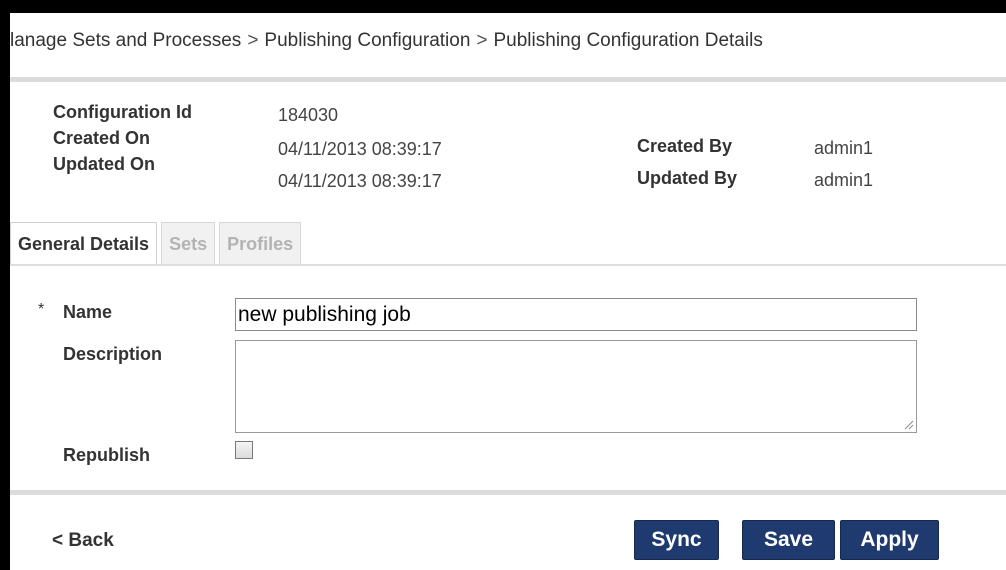  I want to click on config-id-value: 184030, so click(308, 115).